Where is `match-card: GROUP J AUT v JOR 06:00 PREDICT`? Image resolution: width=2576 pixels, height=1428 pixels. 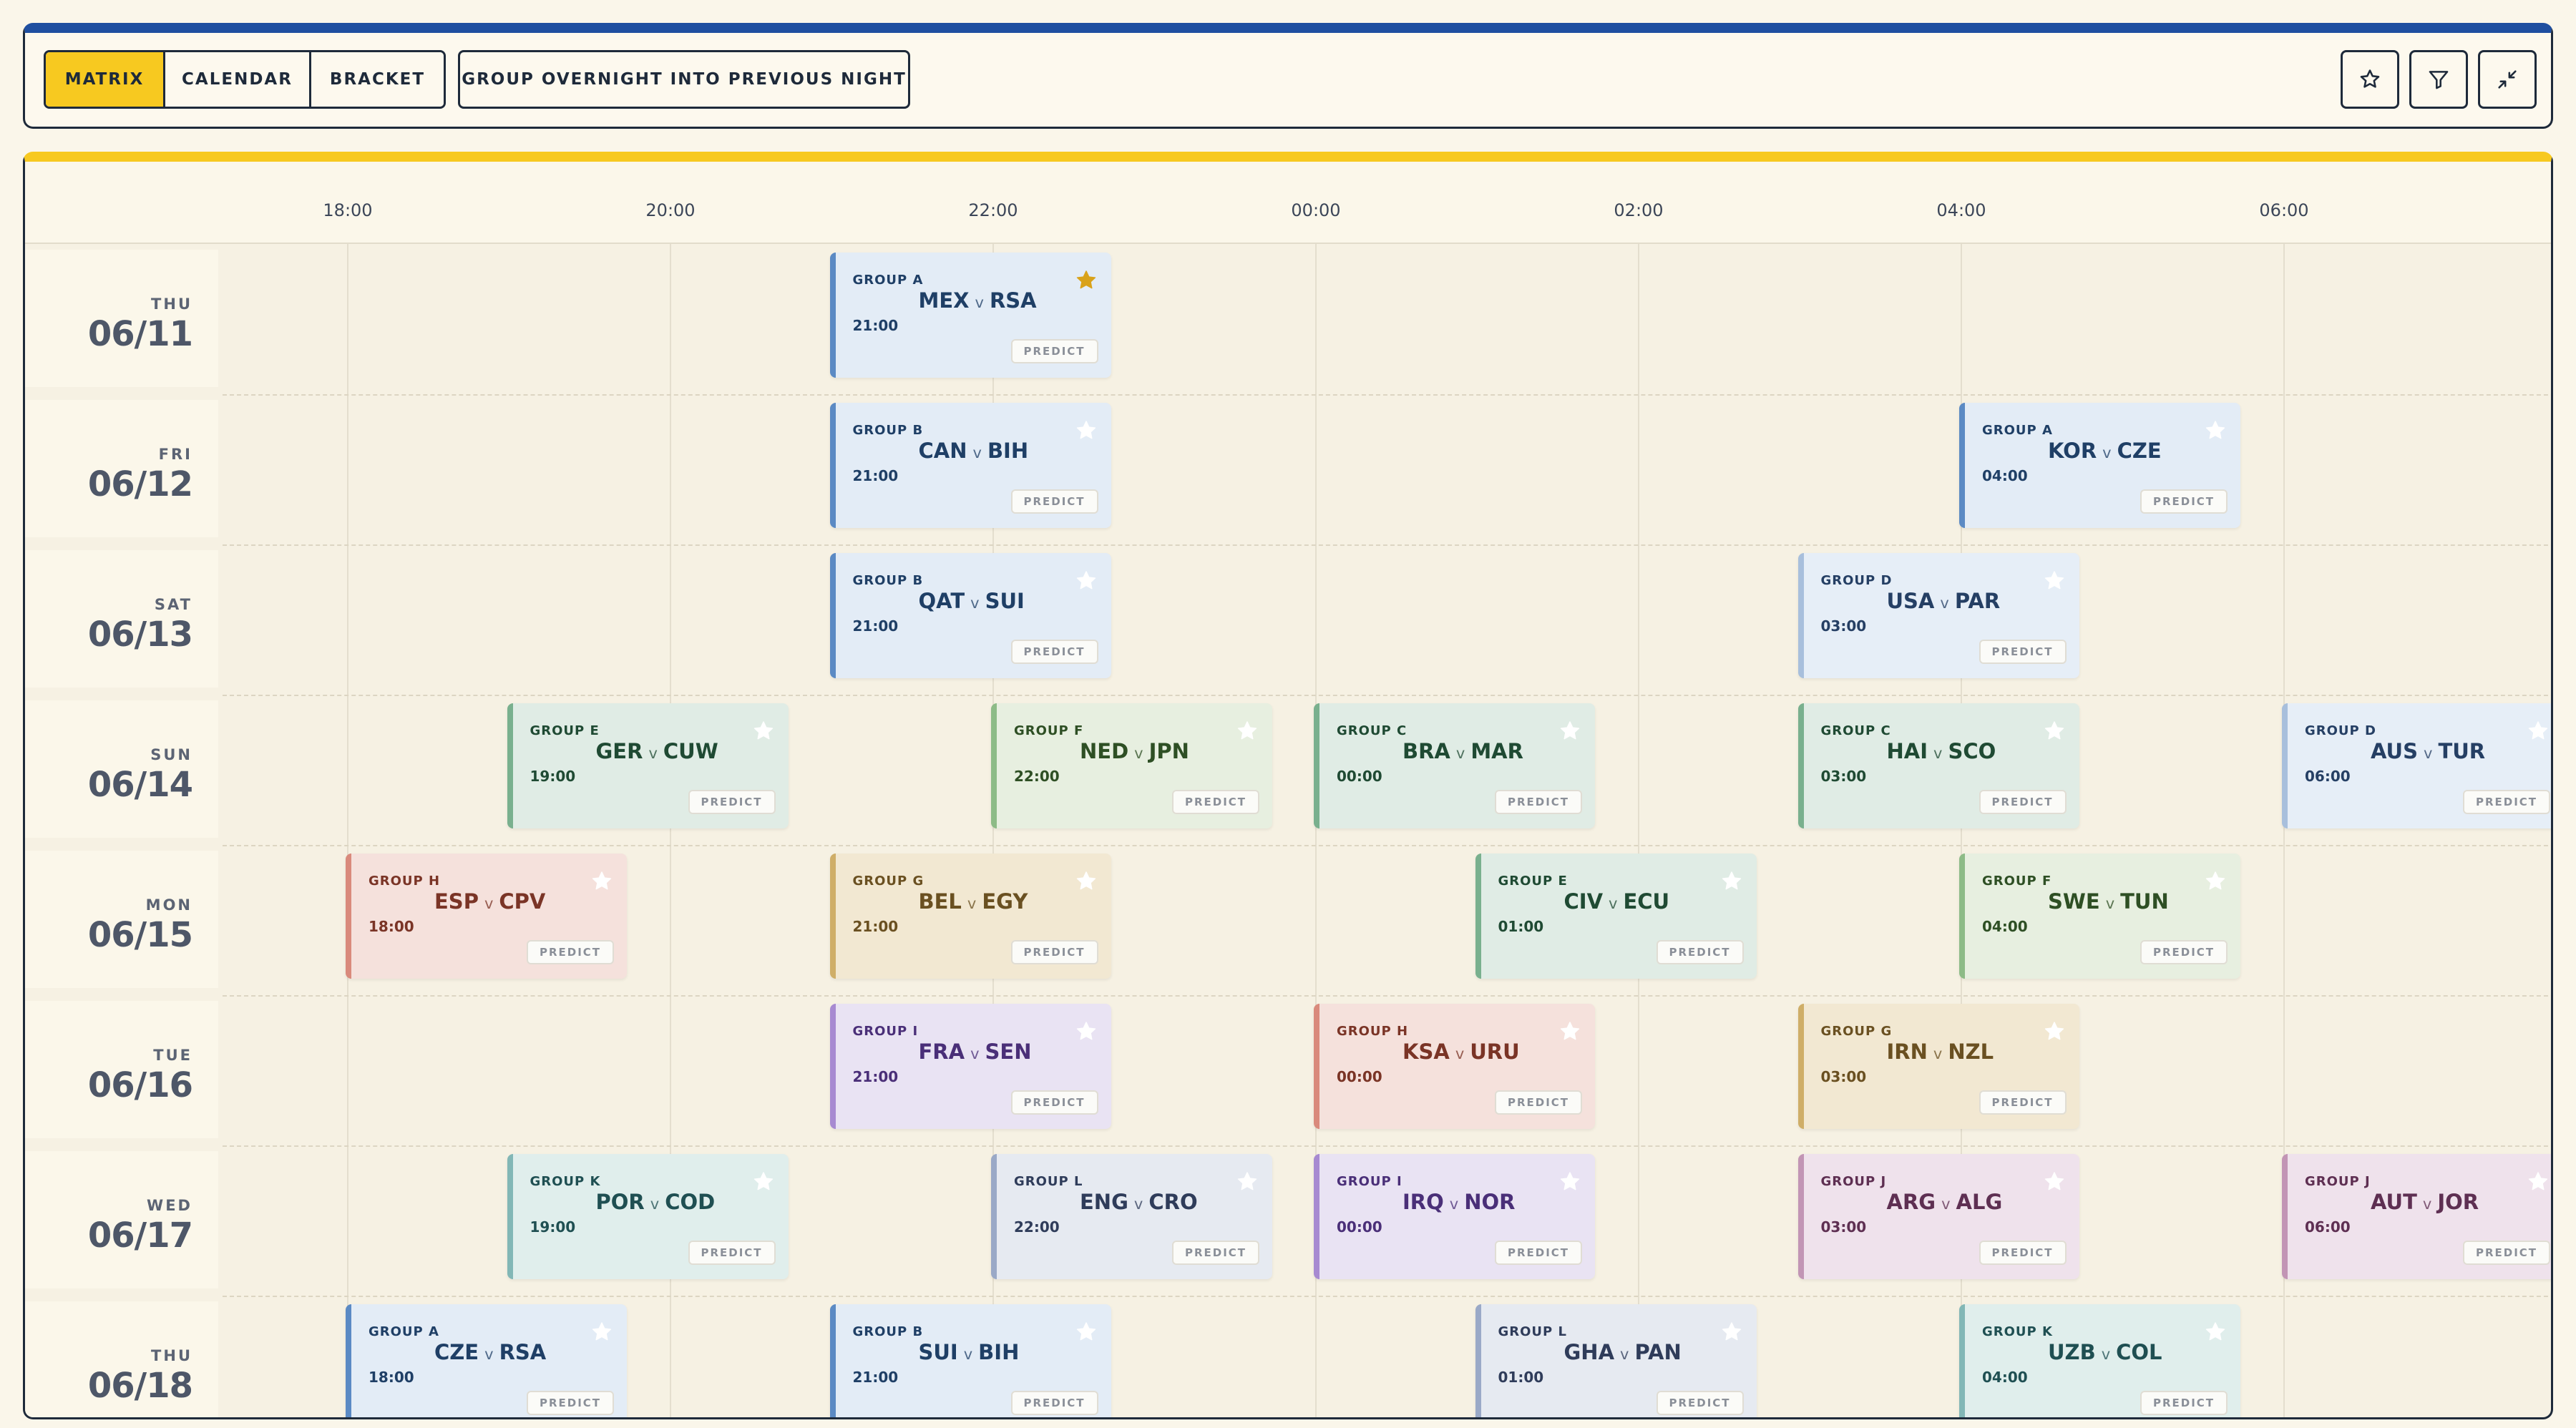
match-card: GROUP J AUT v JOR 06:00 PREDICT is located at coordinates (2416, 1216).